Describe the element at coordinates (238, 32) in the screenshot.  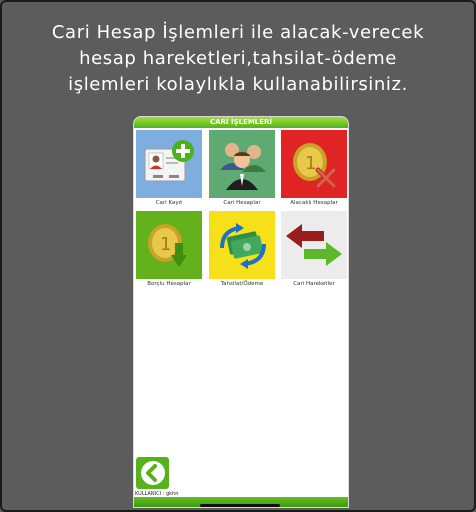
I see `headline-line-1: Cari Hesap İşlemleri ile alacak-verecek` at that location.